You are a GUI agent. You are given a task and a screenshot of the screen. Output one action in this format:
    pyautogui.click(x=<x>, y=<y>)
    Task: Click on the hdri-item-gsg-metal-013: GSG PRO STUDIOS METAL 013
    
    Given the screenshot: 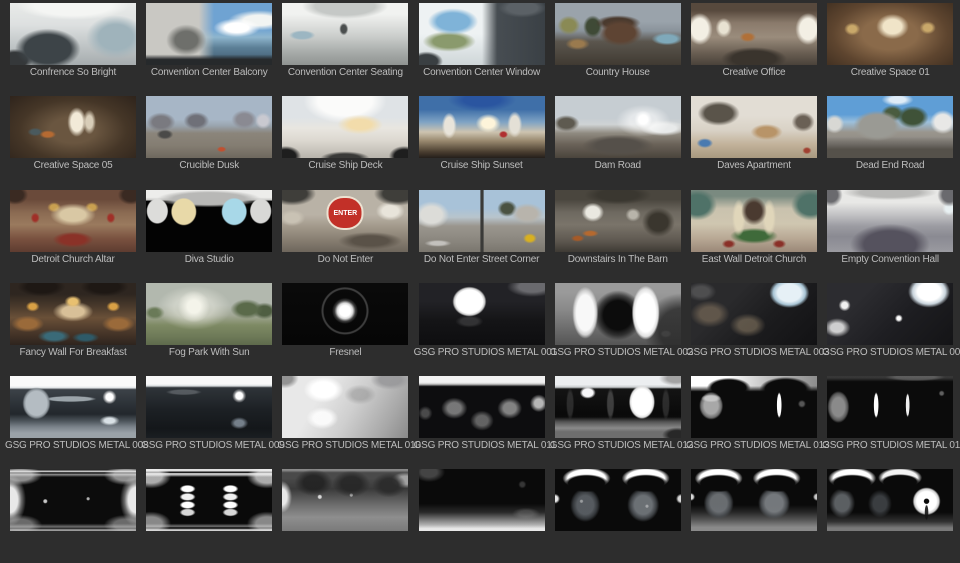 What is the action you would take?
    pyautogui.click(x=758, y=422)
    